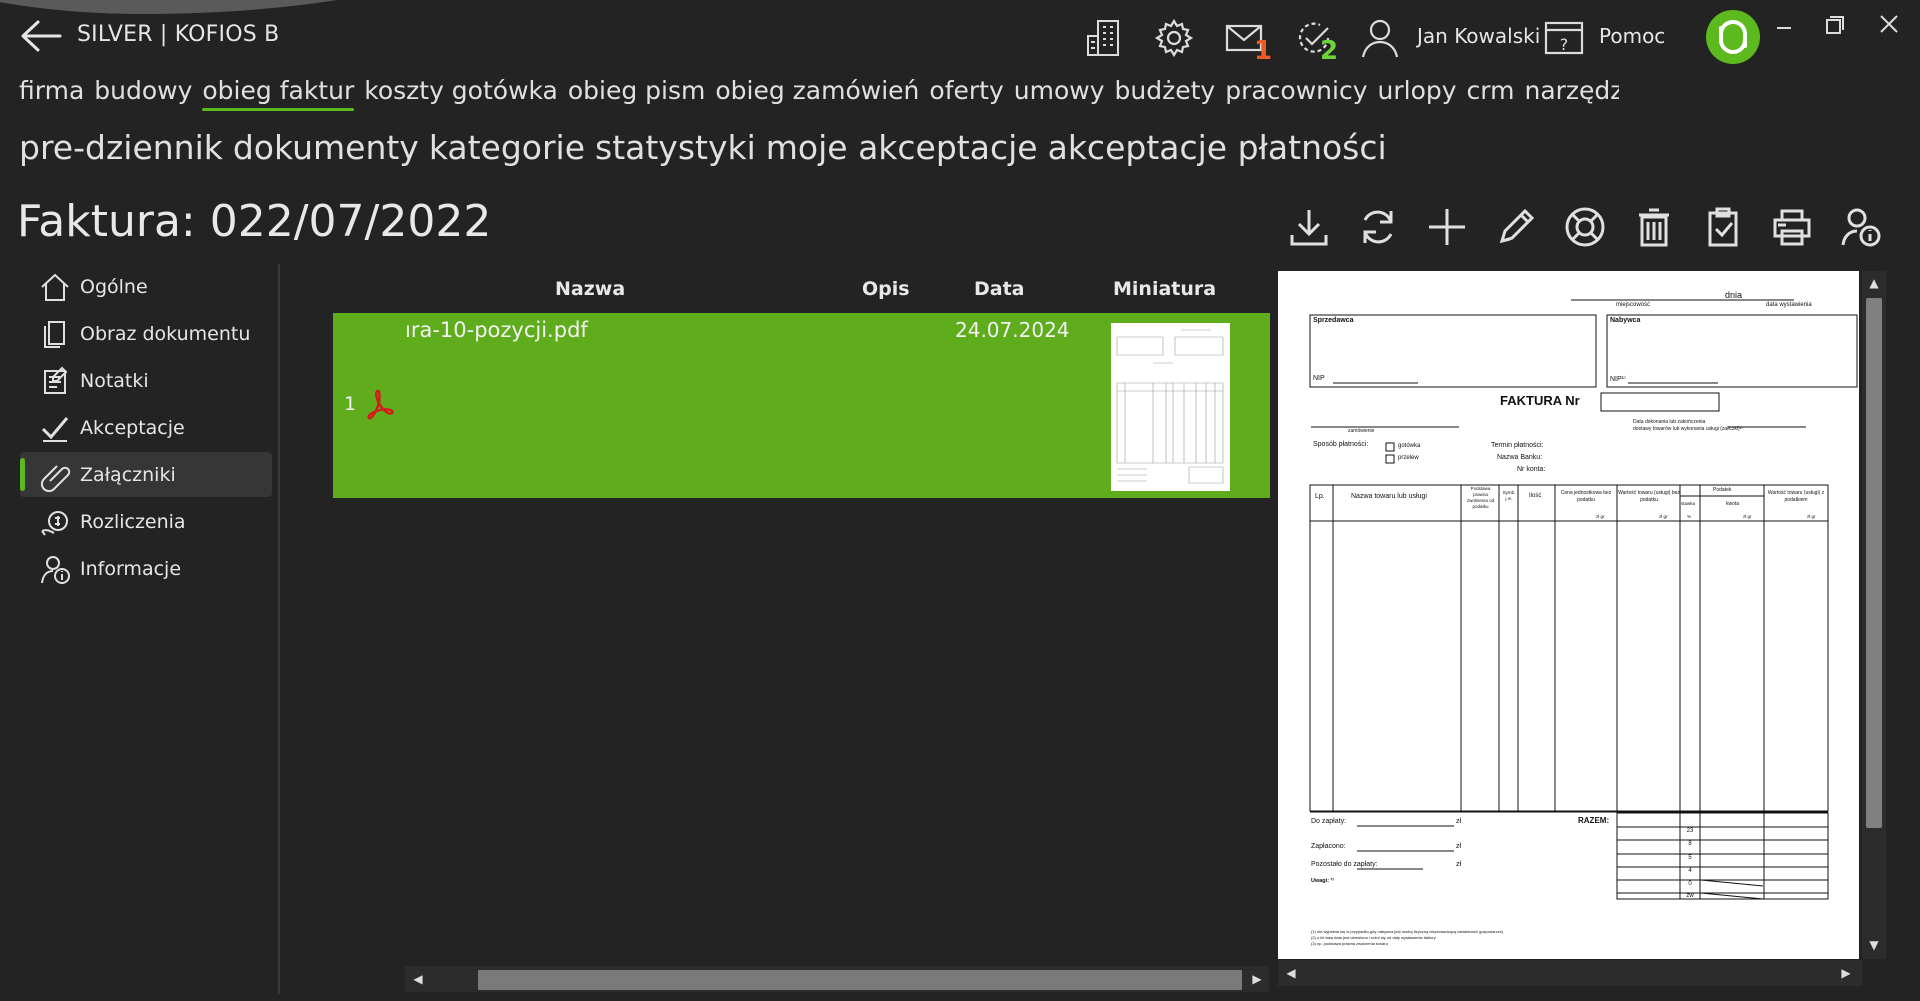 Image resolution: width=1920 pixels, height=1001 pixels. Describe the element at coordinates (1378, 227) in the screenshot. I see `refresh-icon` at that location.